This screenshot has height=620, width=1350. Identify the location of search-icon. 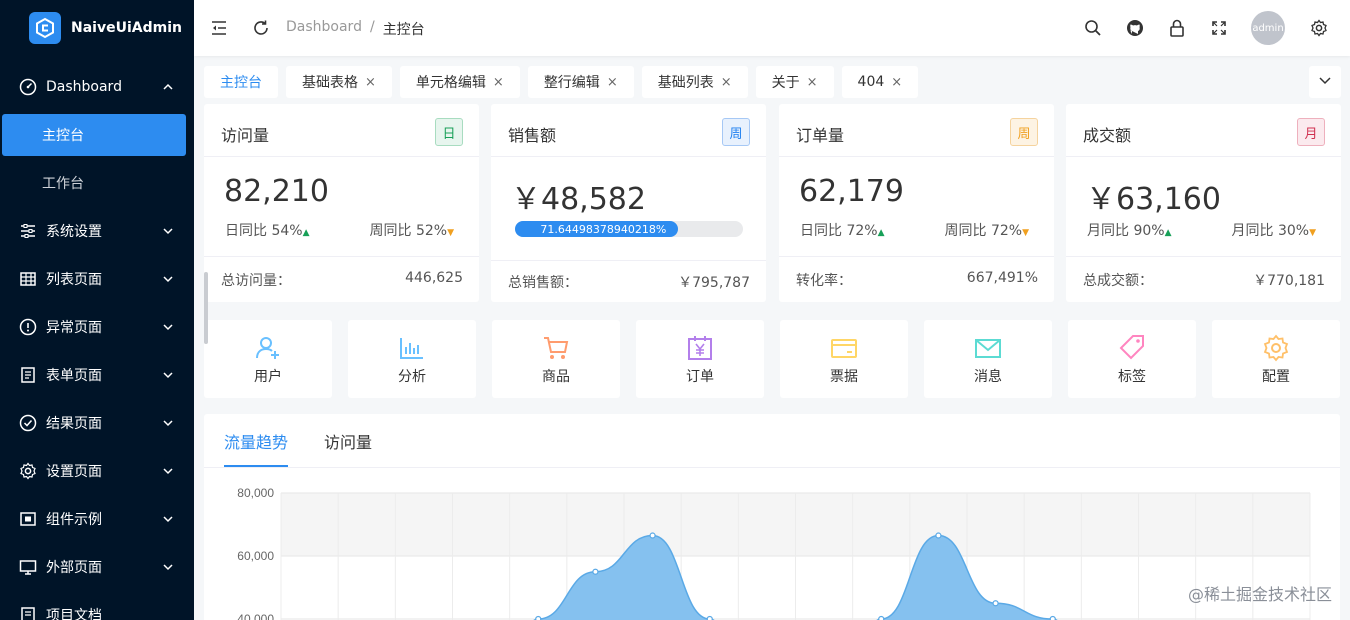
(1093, 28).